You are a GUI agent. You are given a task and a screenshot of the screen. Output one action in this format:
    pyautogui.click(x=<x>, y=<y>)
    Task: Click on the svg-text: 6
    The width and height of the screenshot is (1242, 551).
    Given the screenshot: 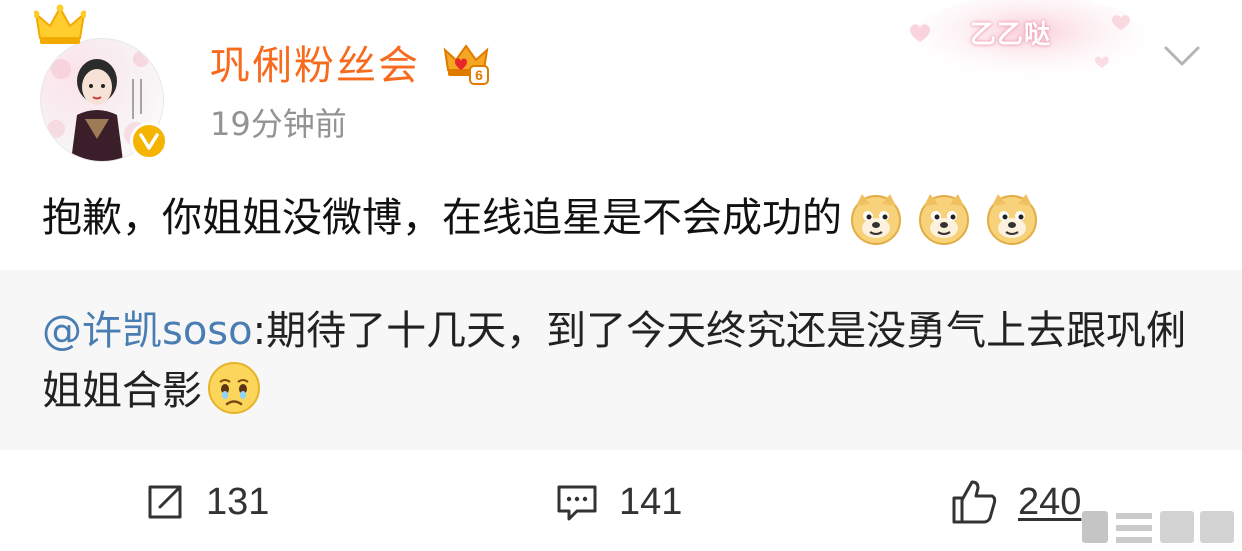 What is the action you would take?
    pyautogui.click(x=479, y=75)
    